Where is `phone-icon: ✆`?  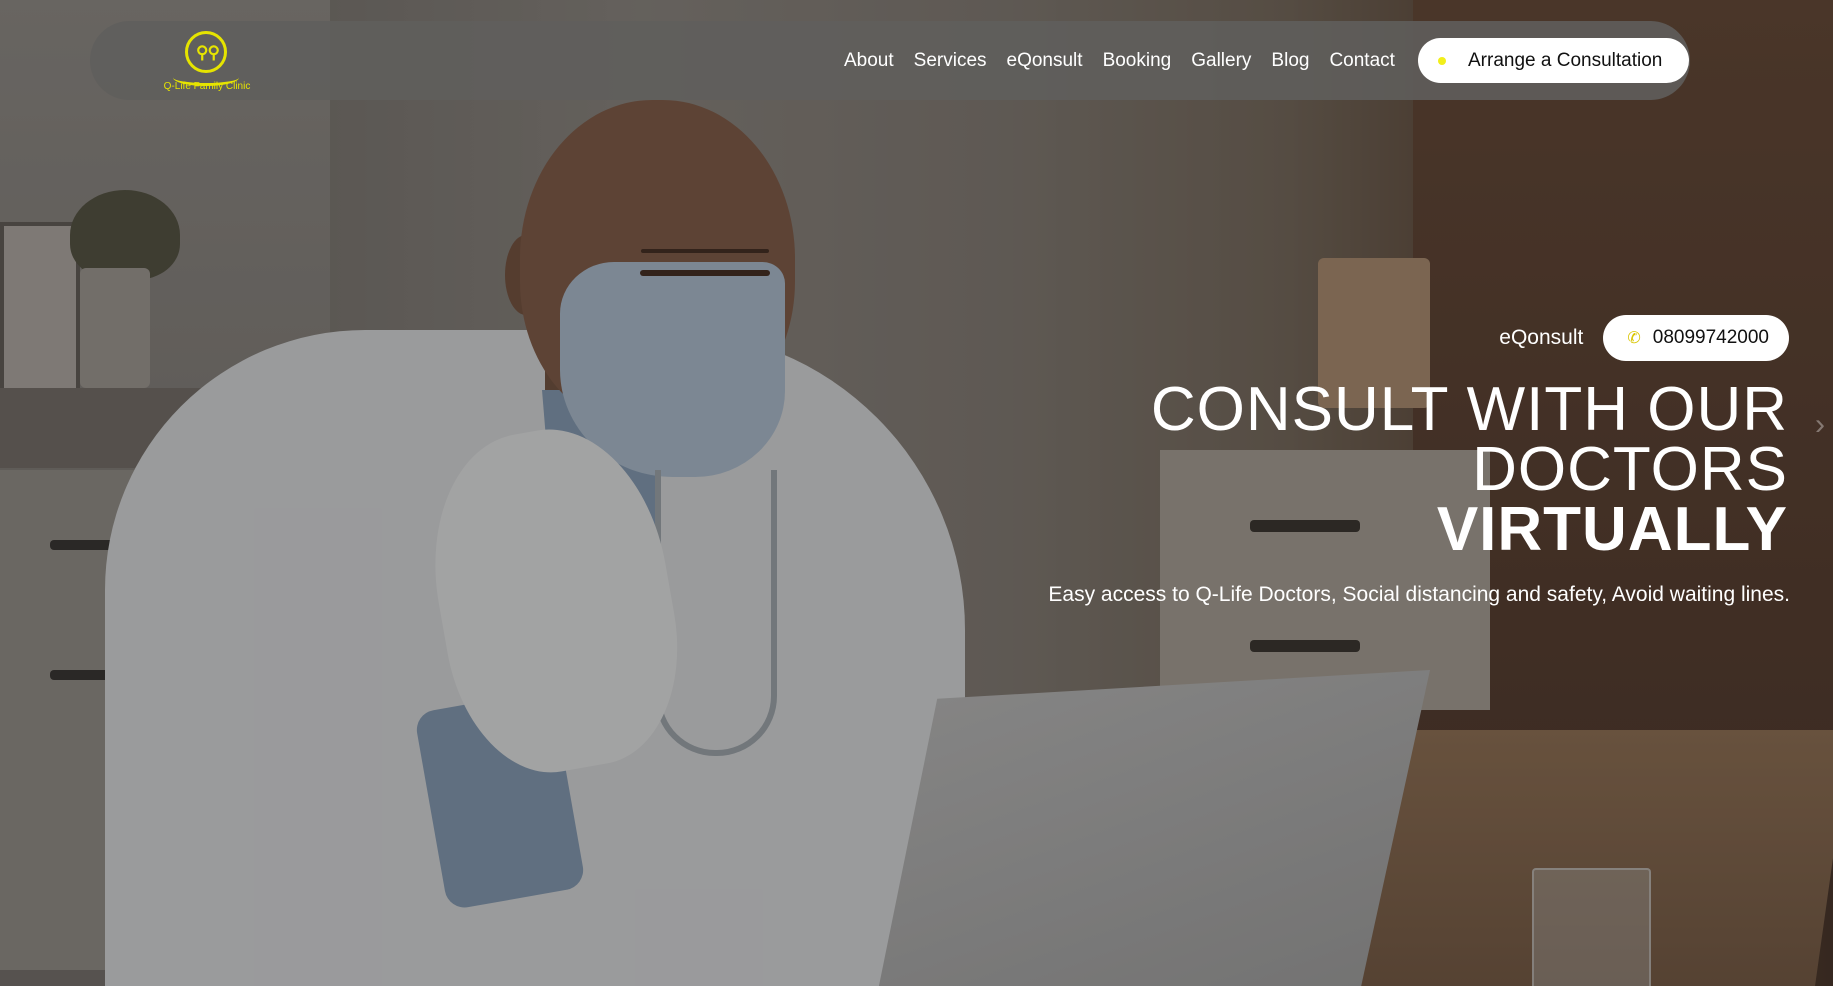
phone-icon: ✆ is located at coordinates (1634, 338).